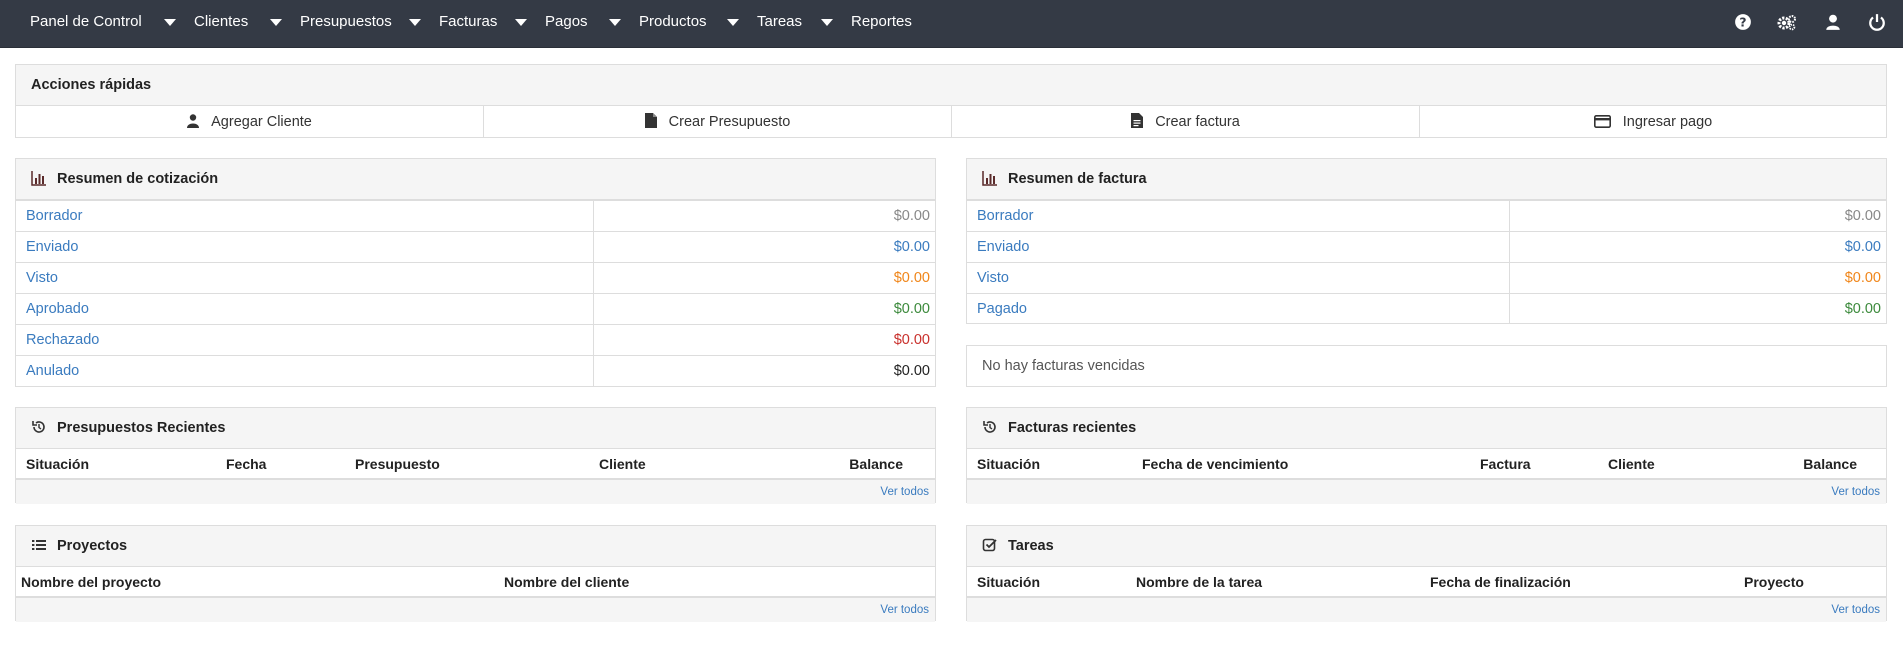 This screenshot has height=665, width=1903. I want to click on help-icon: ?, so click(1743, 22).